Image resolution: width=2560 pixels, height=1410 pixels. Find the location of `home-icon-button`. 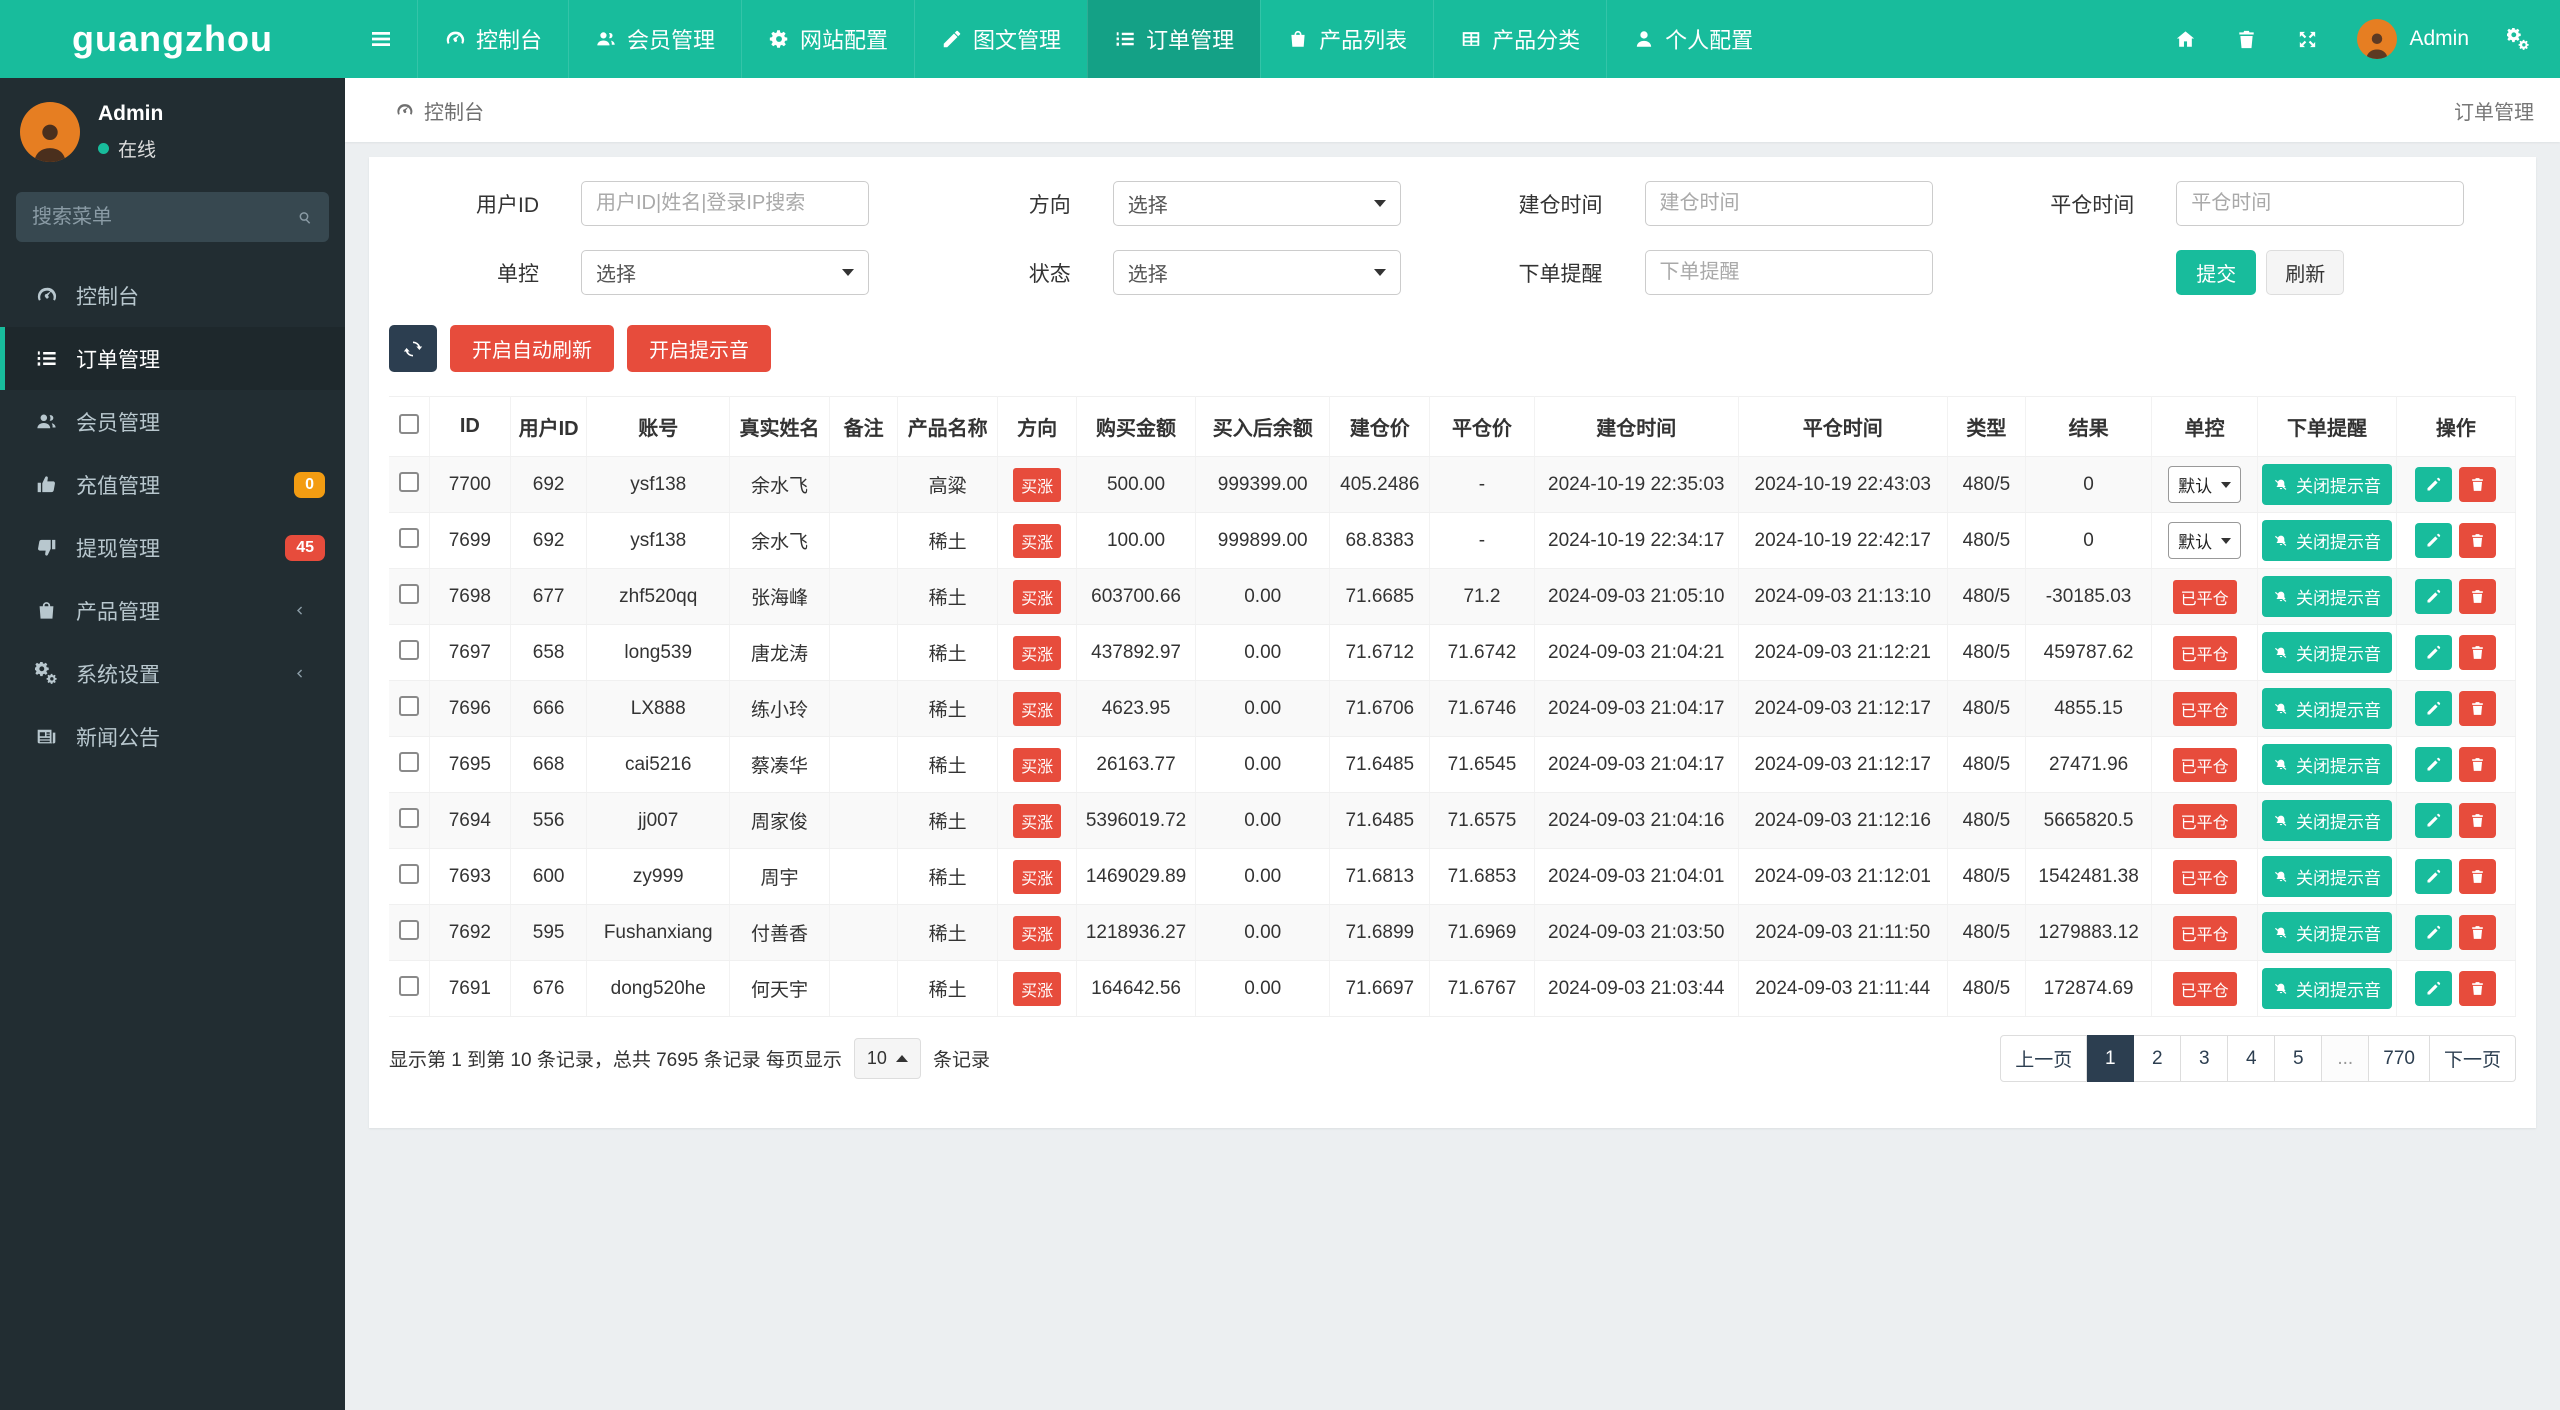

home-icon-button is located at coordinates (2185, 39).